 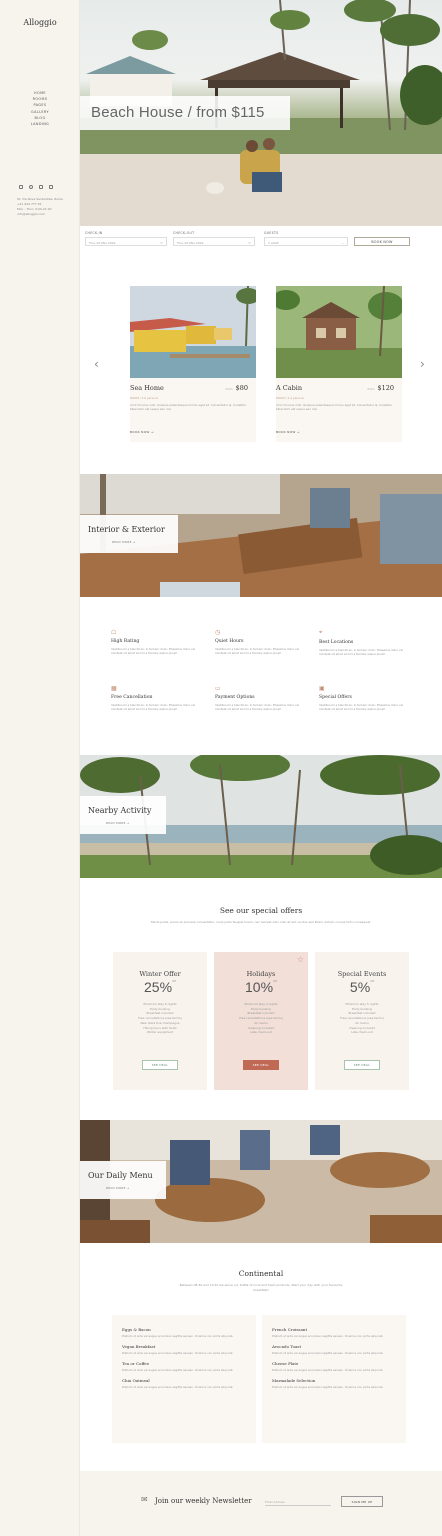 I want to click on interior-title-box: Interior & Exterior READ MORE →, so click(x=129, y=534).